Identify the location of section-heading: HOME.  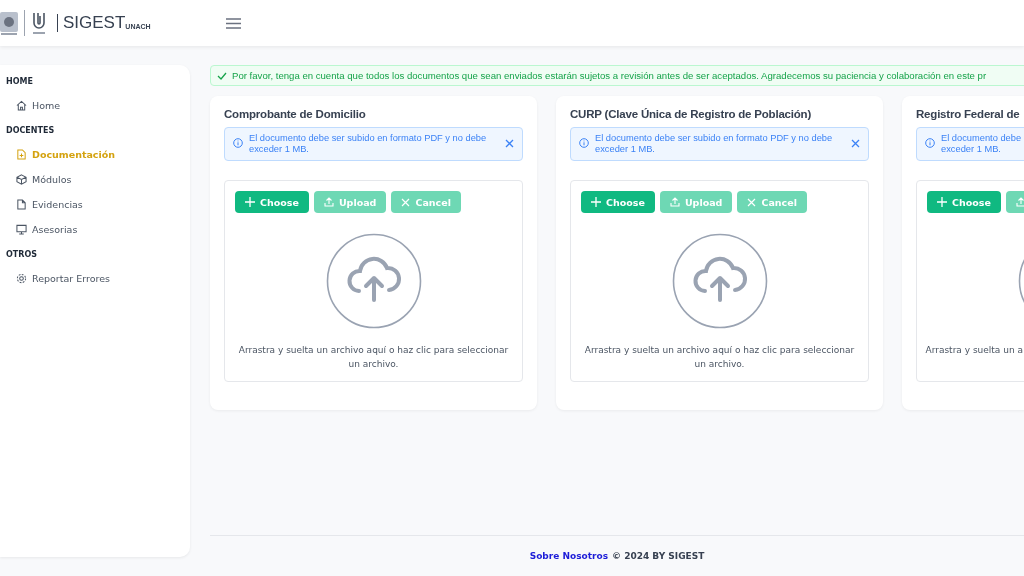
(20, 82).